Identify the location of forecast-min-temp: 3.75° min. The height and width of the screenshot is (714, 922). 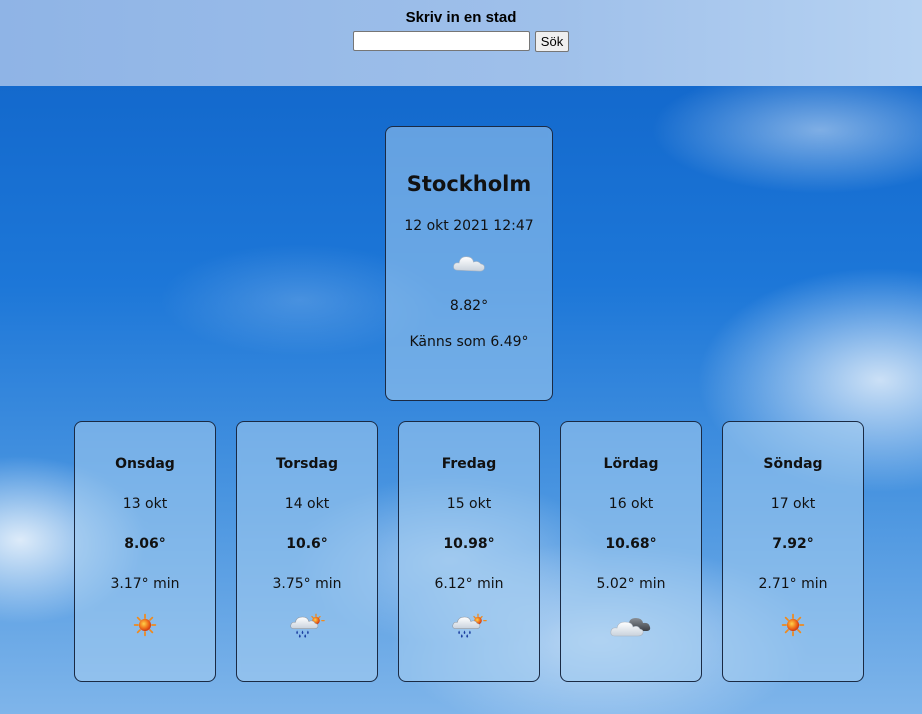
(307, 584).